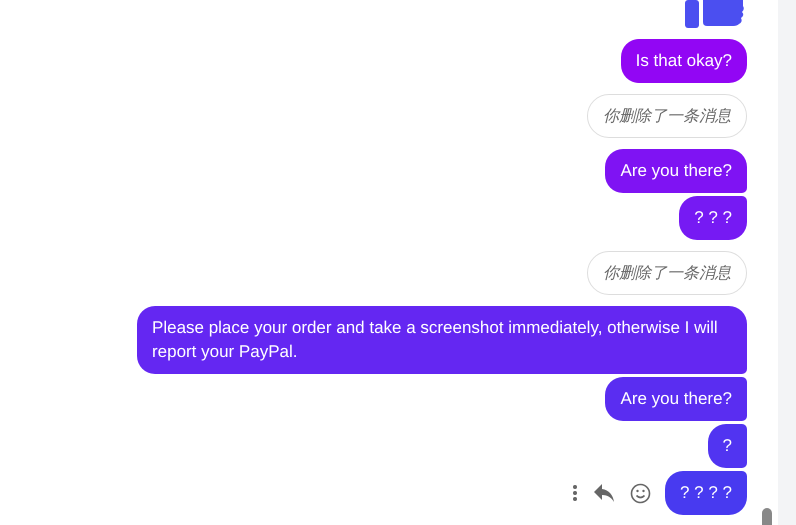 The image size is (796, 525). Describe the element at coordinates (706, 493) in the screenshot. I see `message-bubble: ? ? ? ?` at that location.